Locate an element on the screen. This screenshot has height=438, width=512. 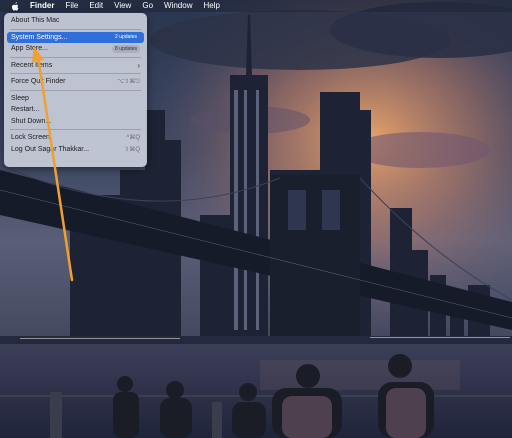
menu-item-label: About This Mac is located at coordinates (35, 21).